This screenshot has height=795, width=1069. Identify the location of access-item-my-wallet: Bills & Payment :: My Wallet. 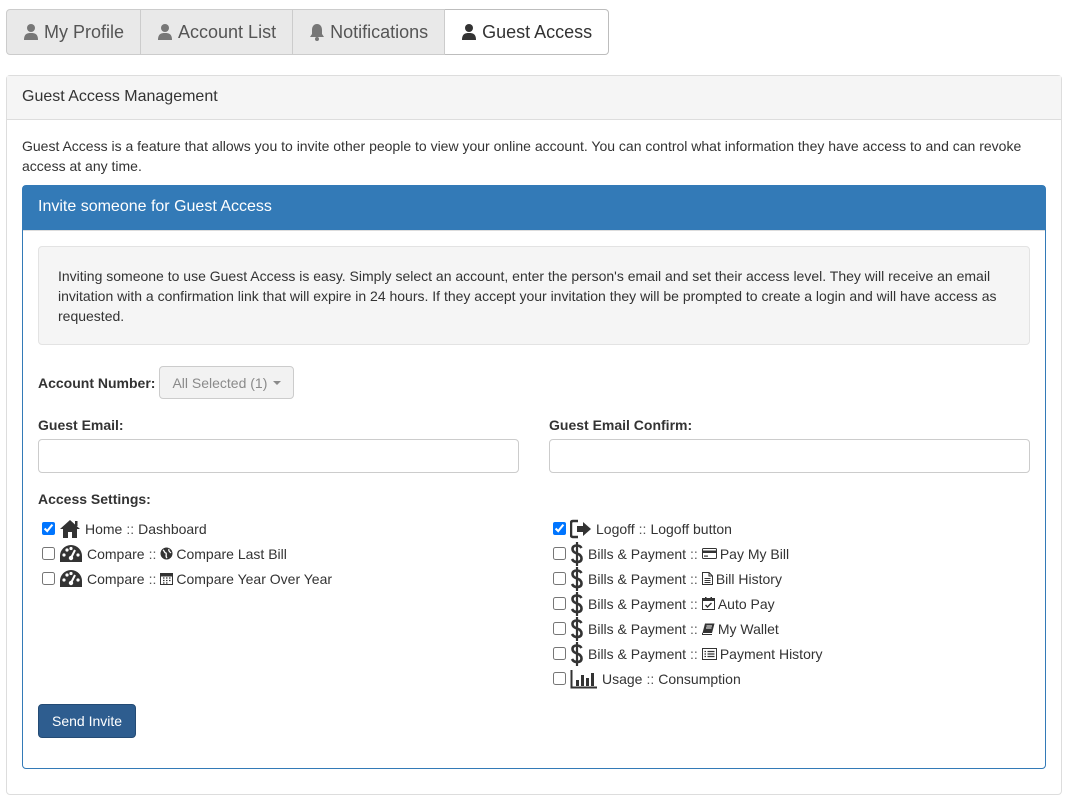
(686, 628).